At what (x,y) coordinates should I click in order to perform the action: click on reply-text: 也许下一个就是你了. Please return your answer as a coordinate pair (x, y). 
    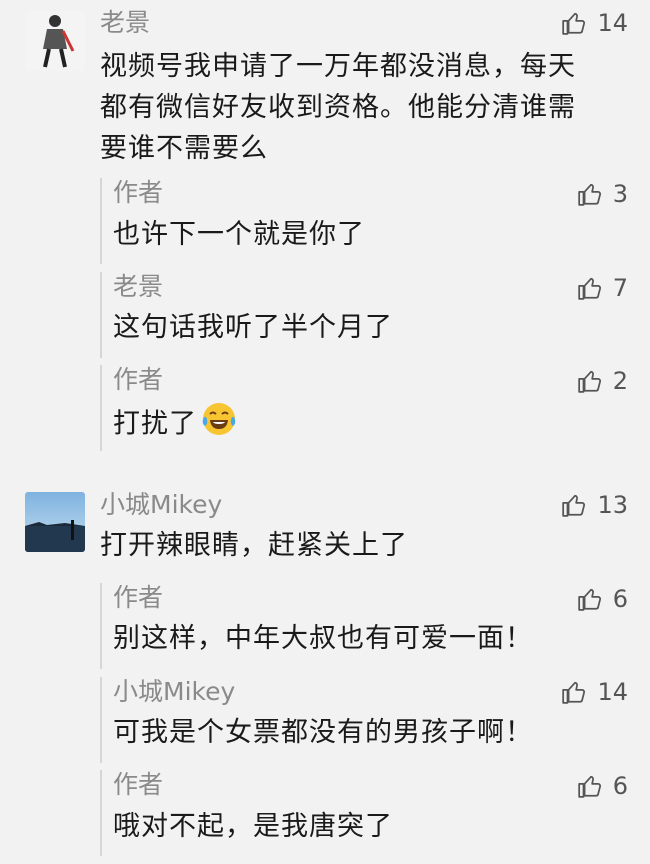
    Looking at the image, I should click on (239, 234).